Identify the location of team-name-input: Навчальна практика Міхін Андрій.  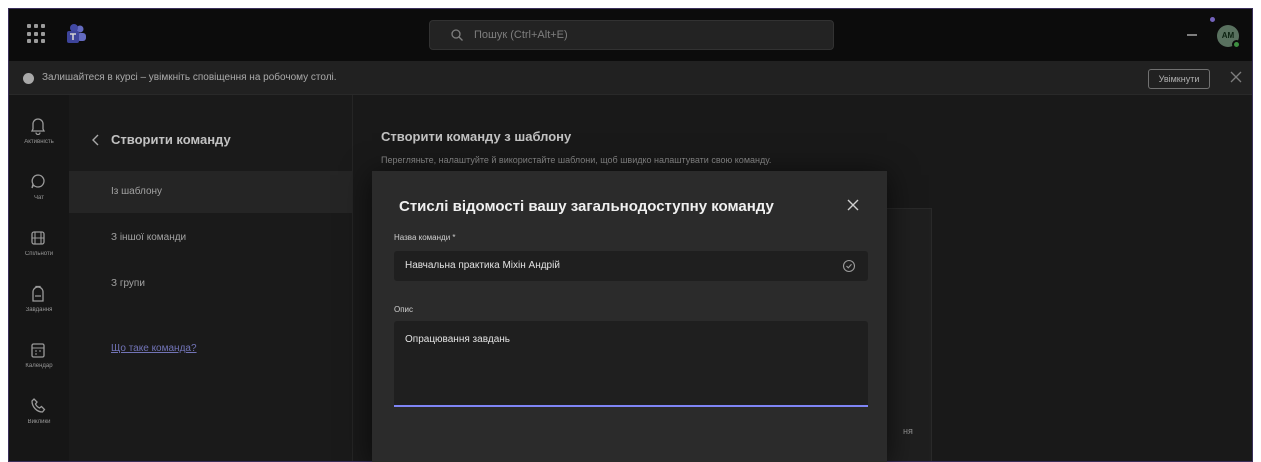
(631, 266).